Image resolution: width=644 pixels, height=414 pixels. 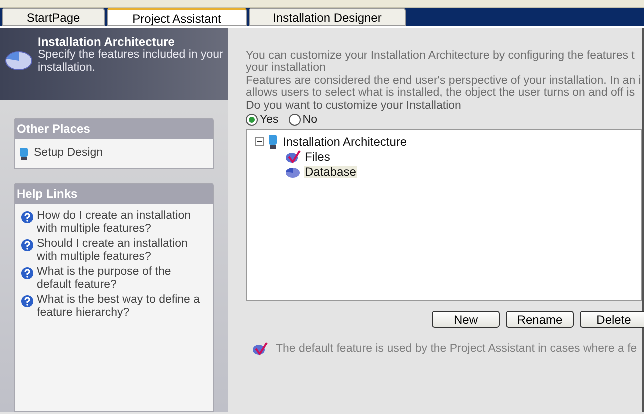 I want to click on dialog-button: Rename, so click(x=540, y=319).